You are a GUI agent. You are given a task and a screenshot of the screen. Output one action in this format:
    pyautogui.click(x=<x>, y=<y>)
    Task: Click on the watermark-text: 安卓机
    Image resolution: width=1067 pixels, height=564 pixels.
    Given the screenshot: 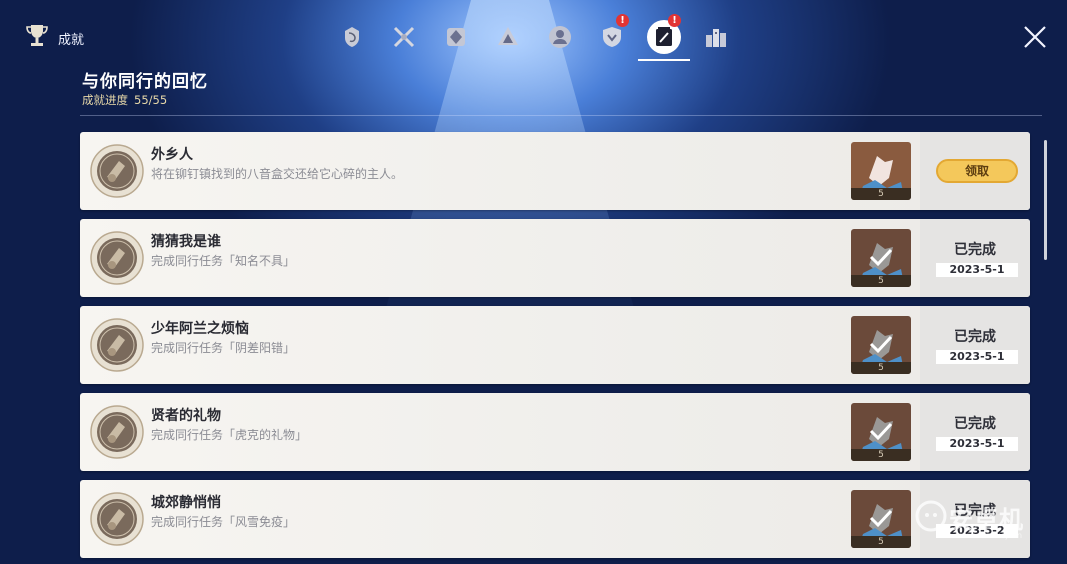 What is the action you would take?
    pyautogui.click(x=986, y=520)
    